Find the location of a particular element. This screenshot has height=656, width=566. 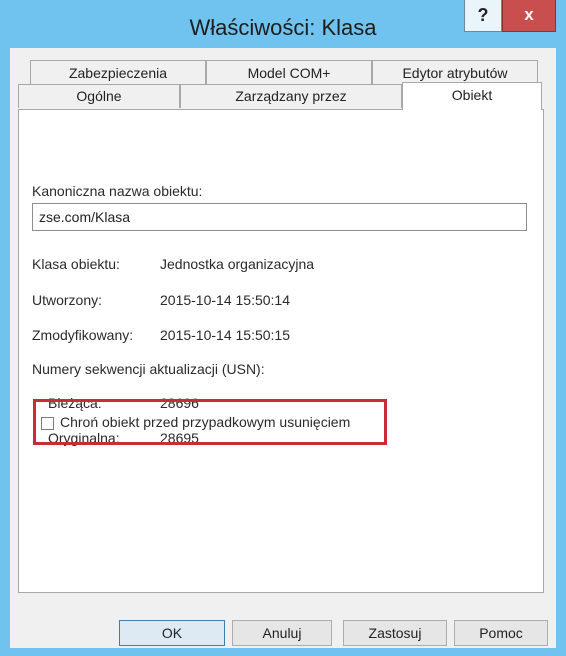

tab-obiekt: Obiekt is located at coordinates (472, 96).